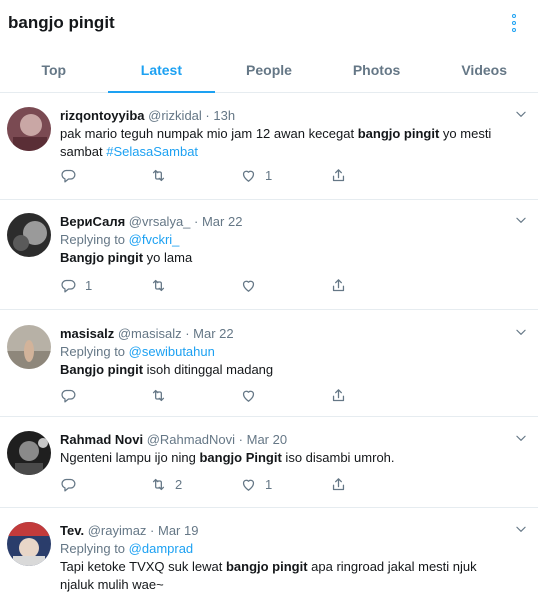  What do you see at coordinates (267, 439) in the screenshot?
I see `tweet-time: Mar 20` at bounding box center [267, 439].